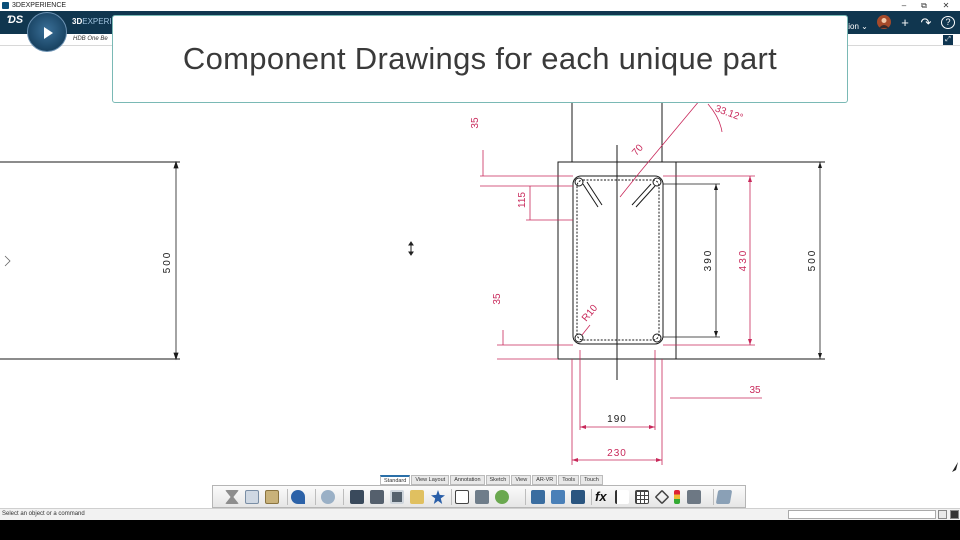 This screenshot has height=540, width=960. I want to click on tab-view-layout: View Layout, so click(430, 480).